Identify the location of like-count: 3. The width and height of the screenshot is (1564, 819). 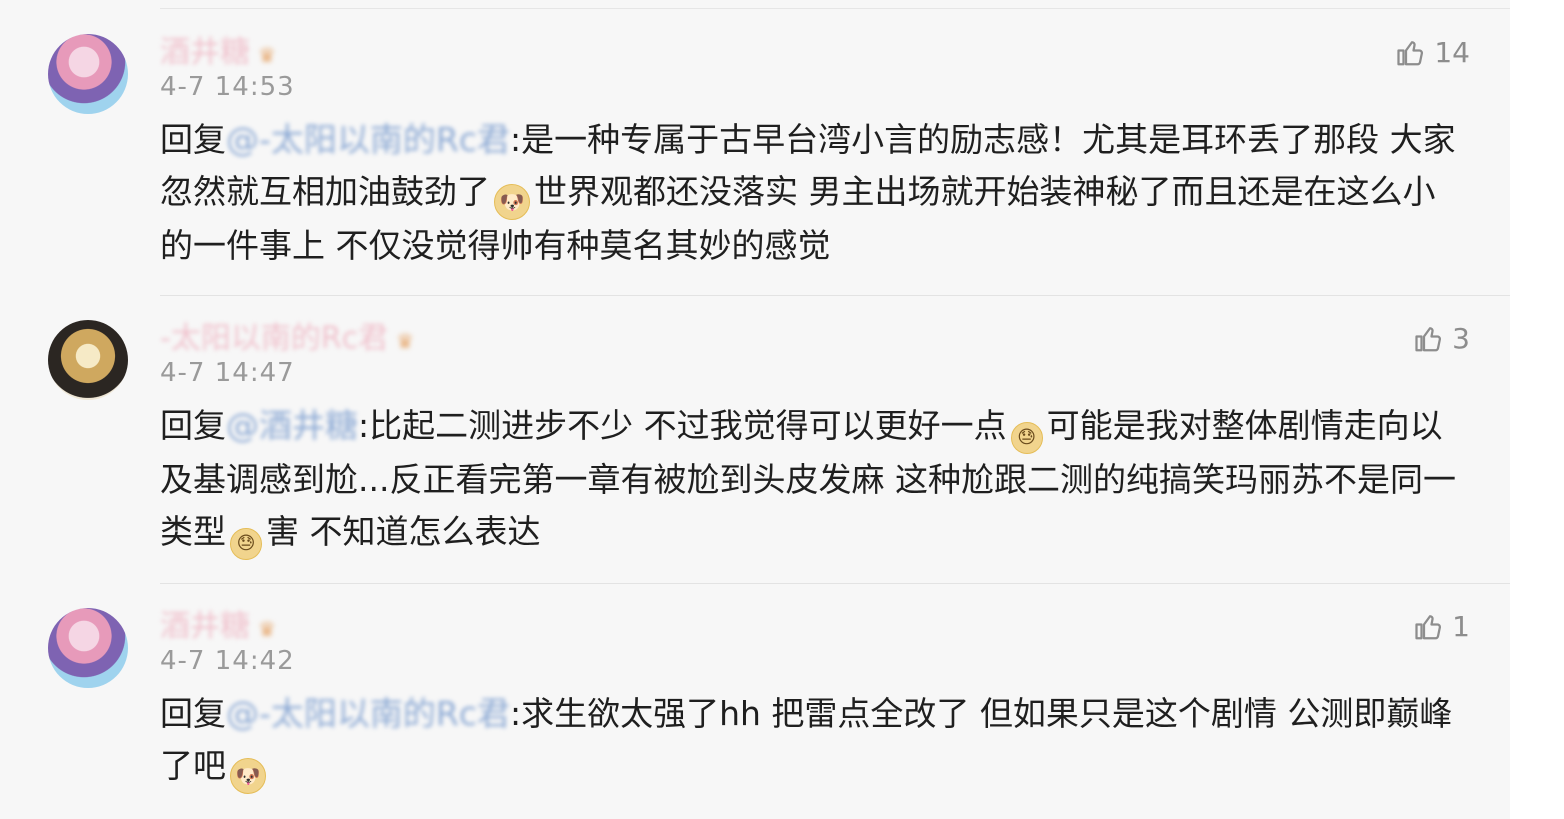
(1461, 338).